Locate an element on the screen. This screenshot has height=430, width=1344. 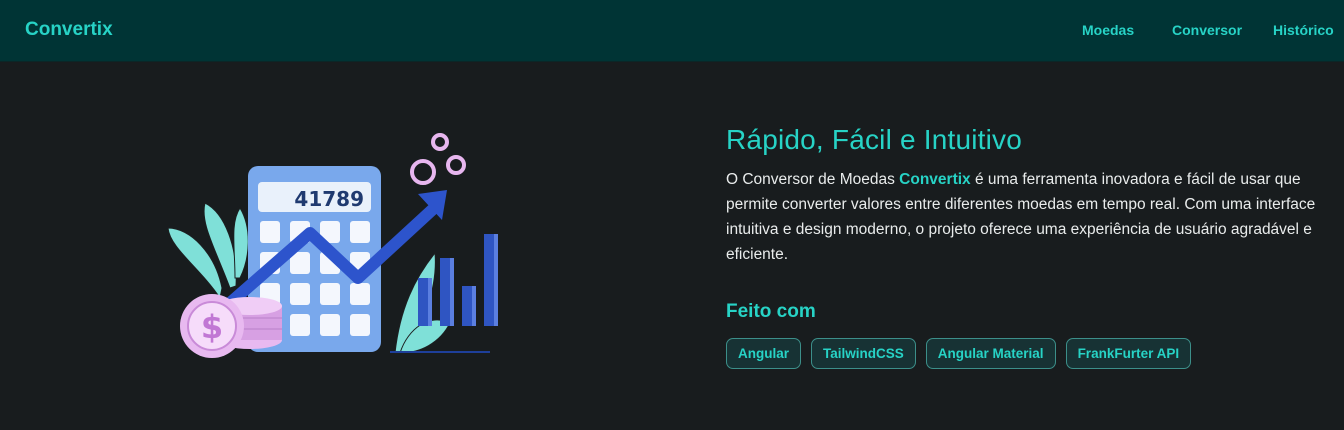
nav-link-conversor: Conversor is located at coordinates (1207, 30).